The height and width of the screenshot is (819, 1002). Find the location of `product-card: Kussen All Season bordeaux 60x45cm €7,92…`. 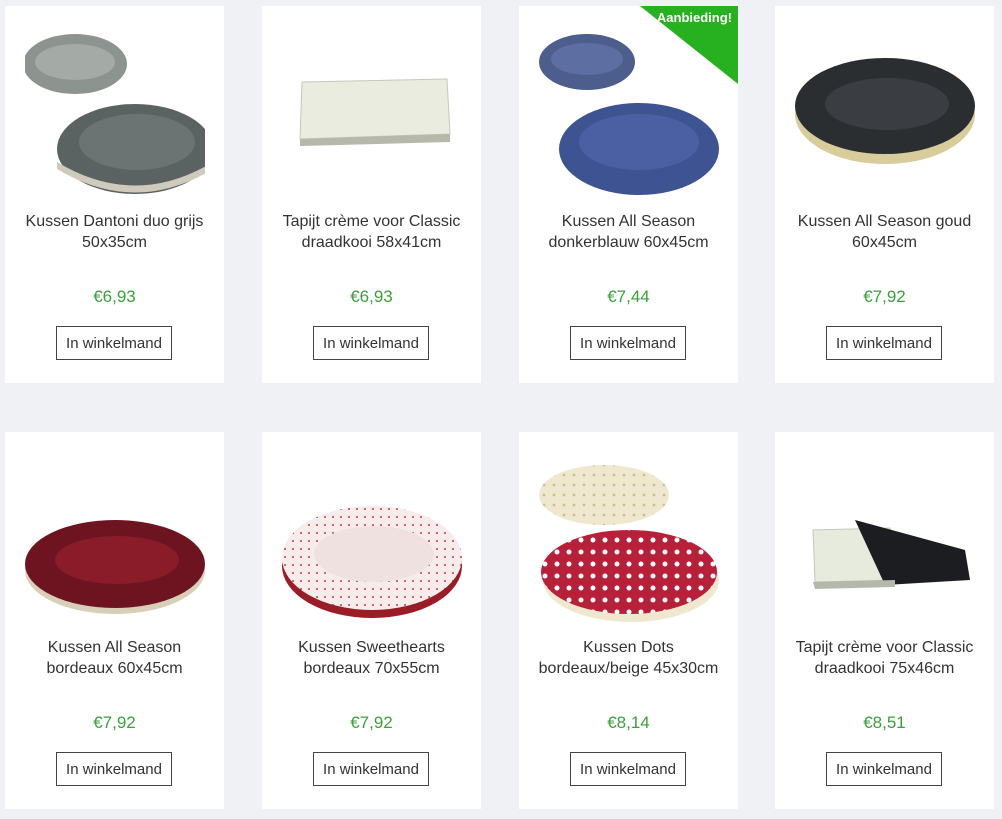

product-card: Kussen All Season bordeaux 60x45cm €7,92… is located at coordinates (114, 620).